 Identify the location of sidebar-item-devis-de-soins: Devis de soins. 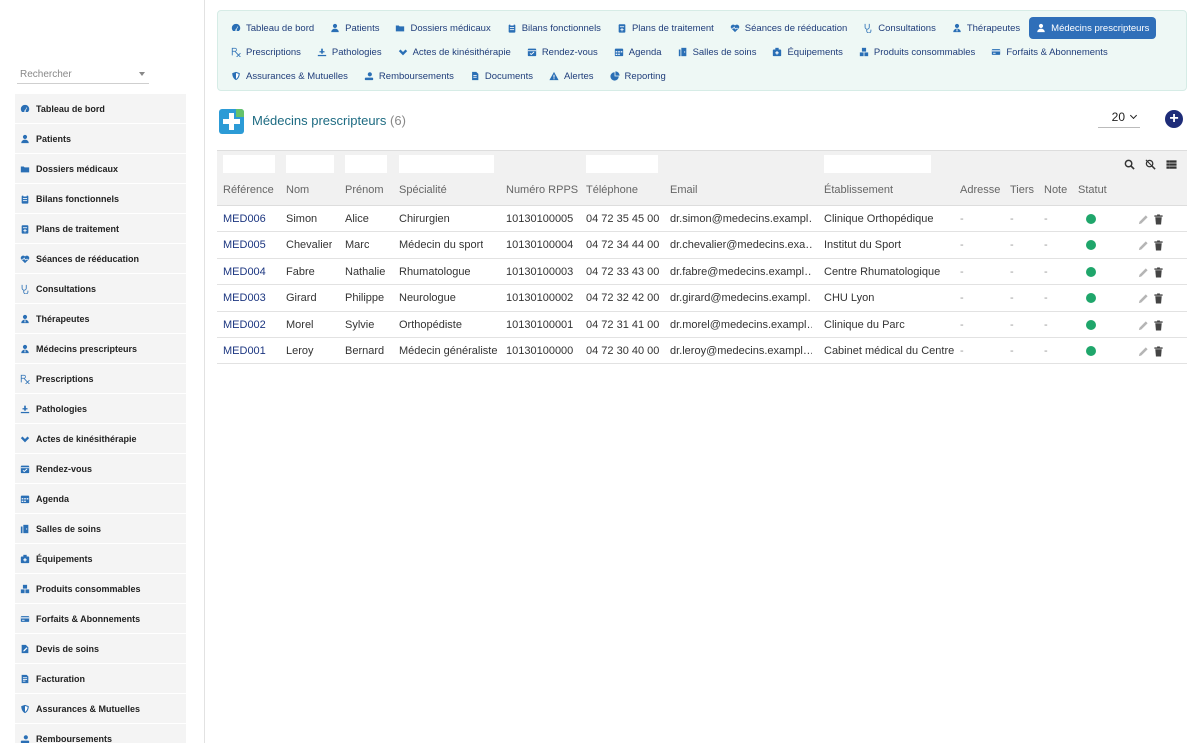
(100, 649).